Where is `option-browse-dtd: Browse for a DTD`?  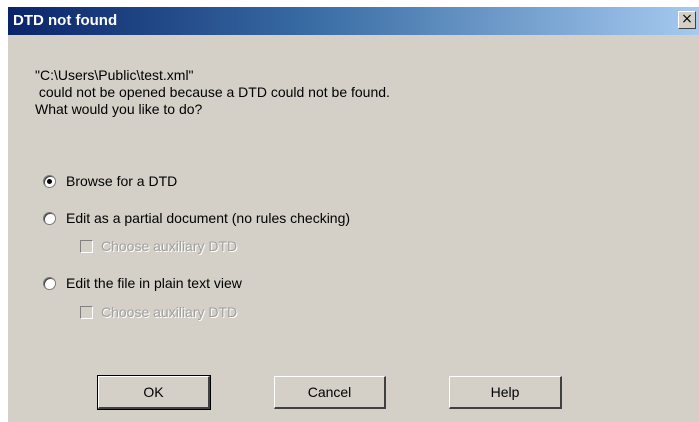 option-browse-dtd: Browse for a DTD is located at coordinates (110, 181).